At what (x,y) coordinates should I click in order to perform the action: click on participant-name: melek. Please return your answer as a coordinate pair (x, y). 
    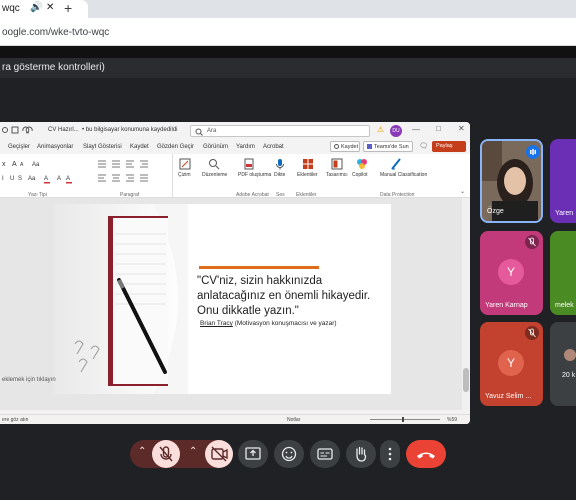
    Looking at the image, I should click on (564, 305).